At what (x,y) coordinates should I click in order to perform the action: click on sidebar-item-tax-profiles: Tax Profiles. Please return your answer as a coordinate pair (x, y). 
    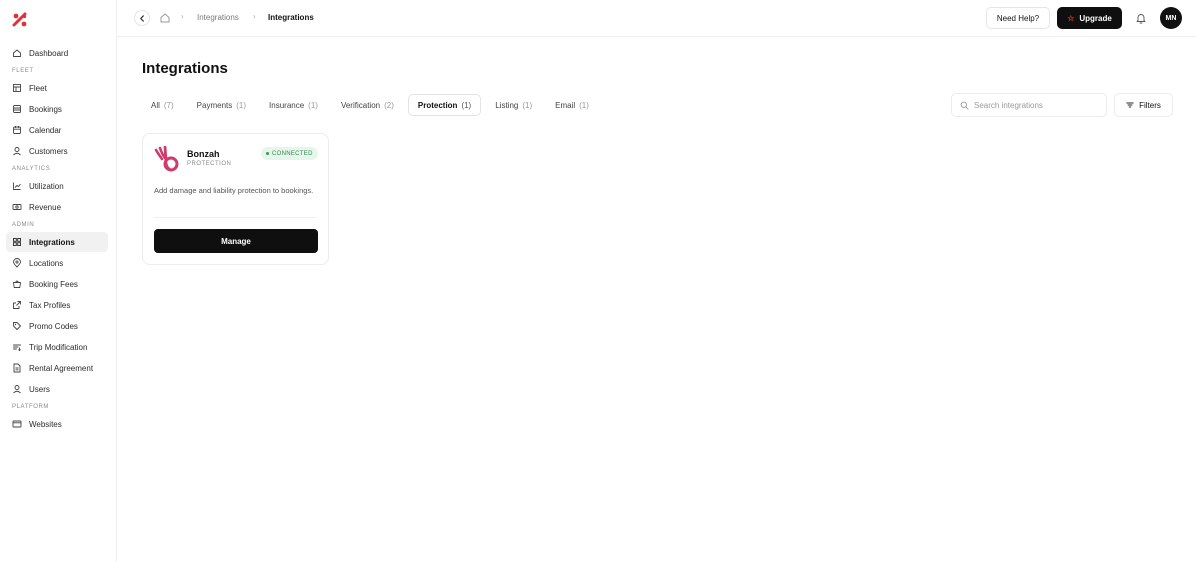
    Looking at the image, I should click on (57, 305).